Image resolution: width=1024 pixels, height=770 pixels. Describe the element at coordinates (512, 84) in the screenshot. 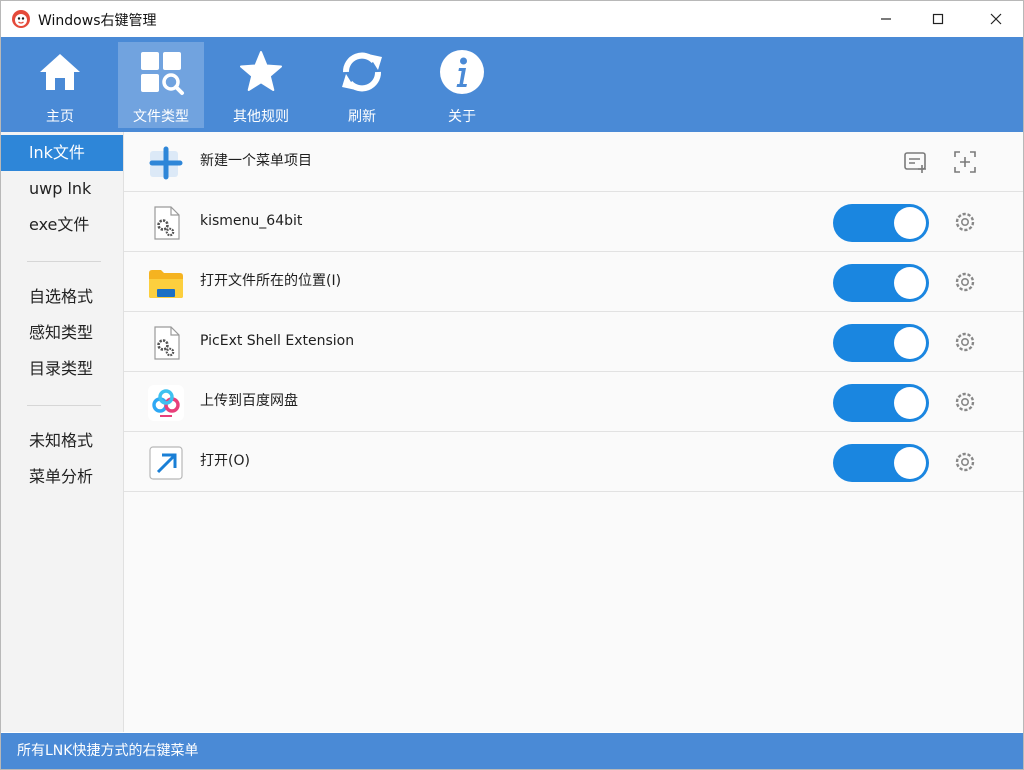

I see `main-toolbar: 主页 文件类型 其他规则 刷新 关于` at that location.